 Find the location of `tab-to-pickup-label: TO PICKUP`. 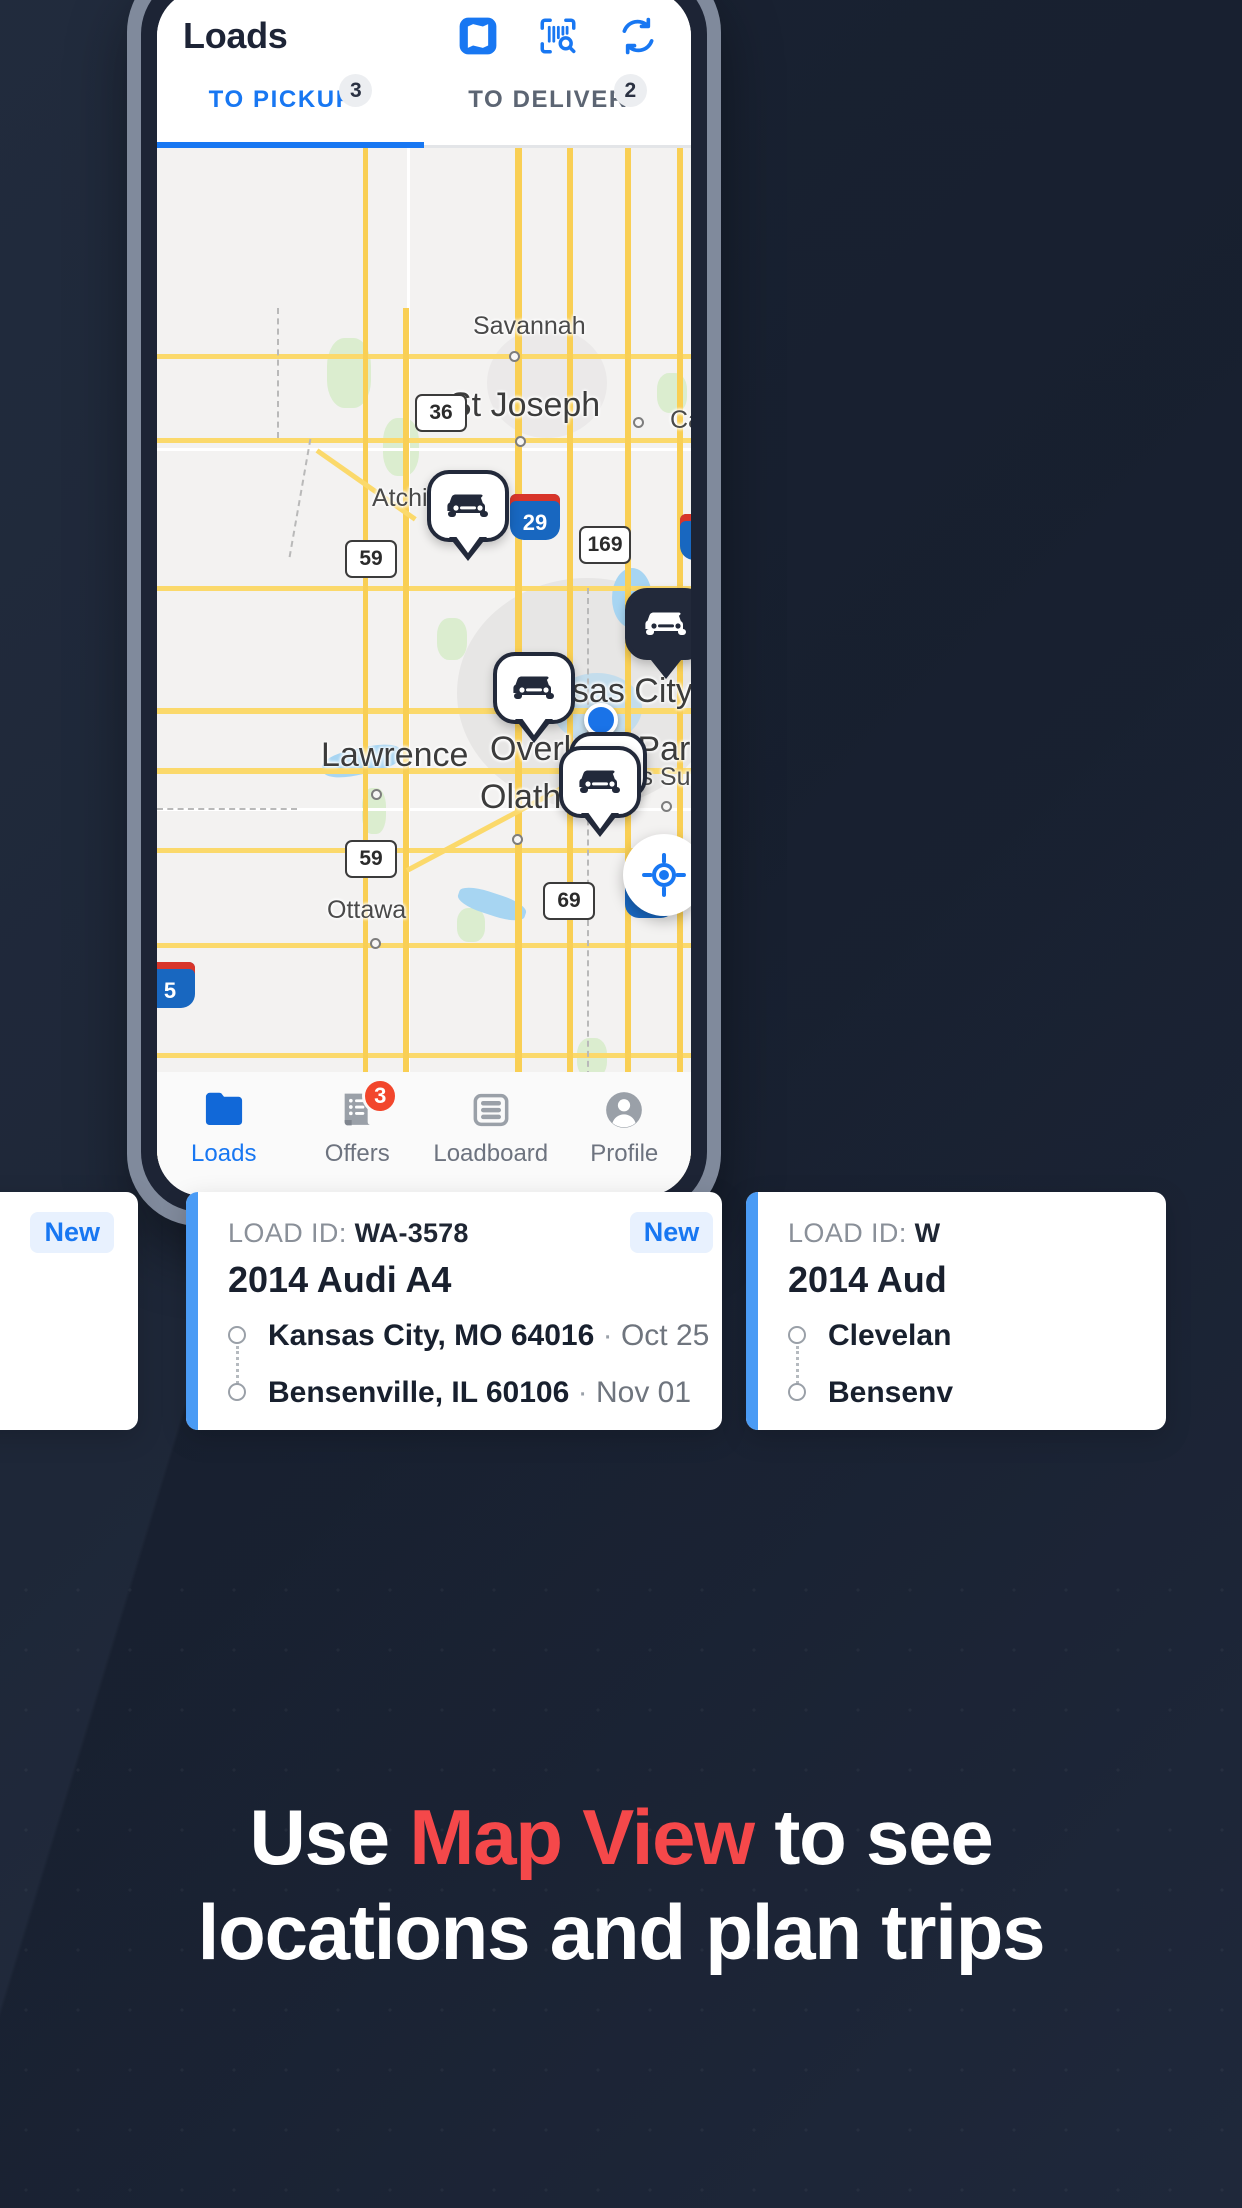

tab-to-pickup-label: TO PICKUP is located at coordinates (281, 99).